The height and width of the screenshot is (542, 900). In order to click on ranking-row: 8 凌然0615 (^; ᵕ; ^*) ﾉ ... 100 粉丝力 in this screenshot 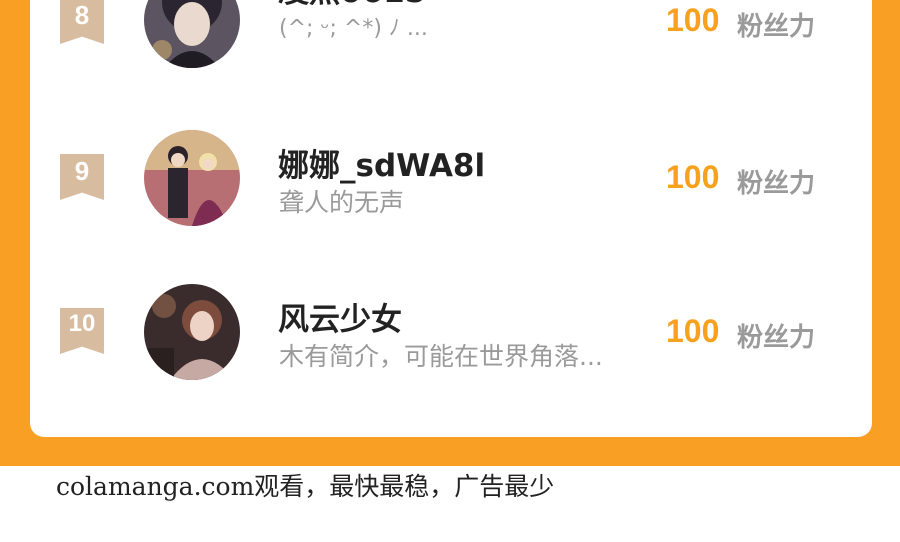, I will do `click(451, 41)`.